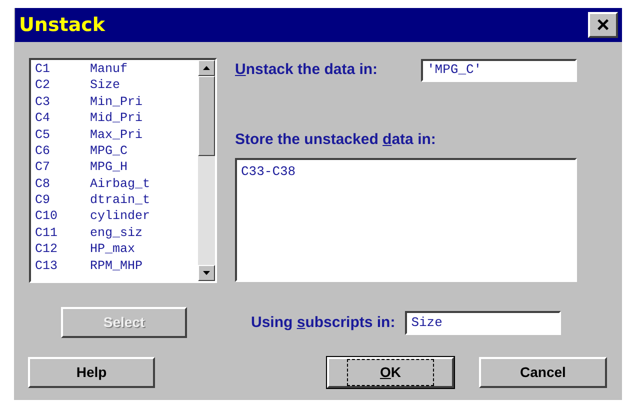 The width and height of the screenshot is (628, 402). Describe the element at coordinates (109, 69) in the screenshot. I see `column-name: Manuf` at that location.